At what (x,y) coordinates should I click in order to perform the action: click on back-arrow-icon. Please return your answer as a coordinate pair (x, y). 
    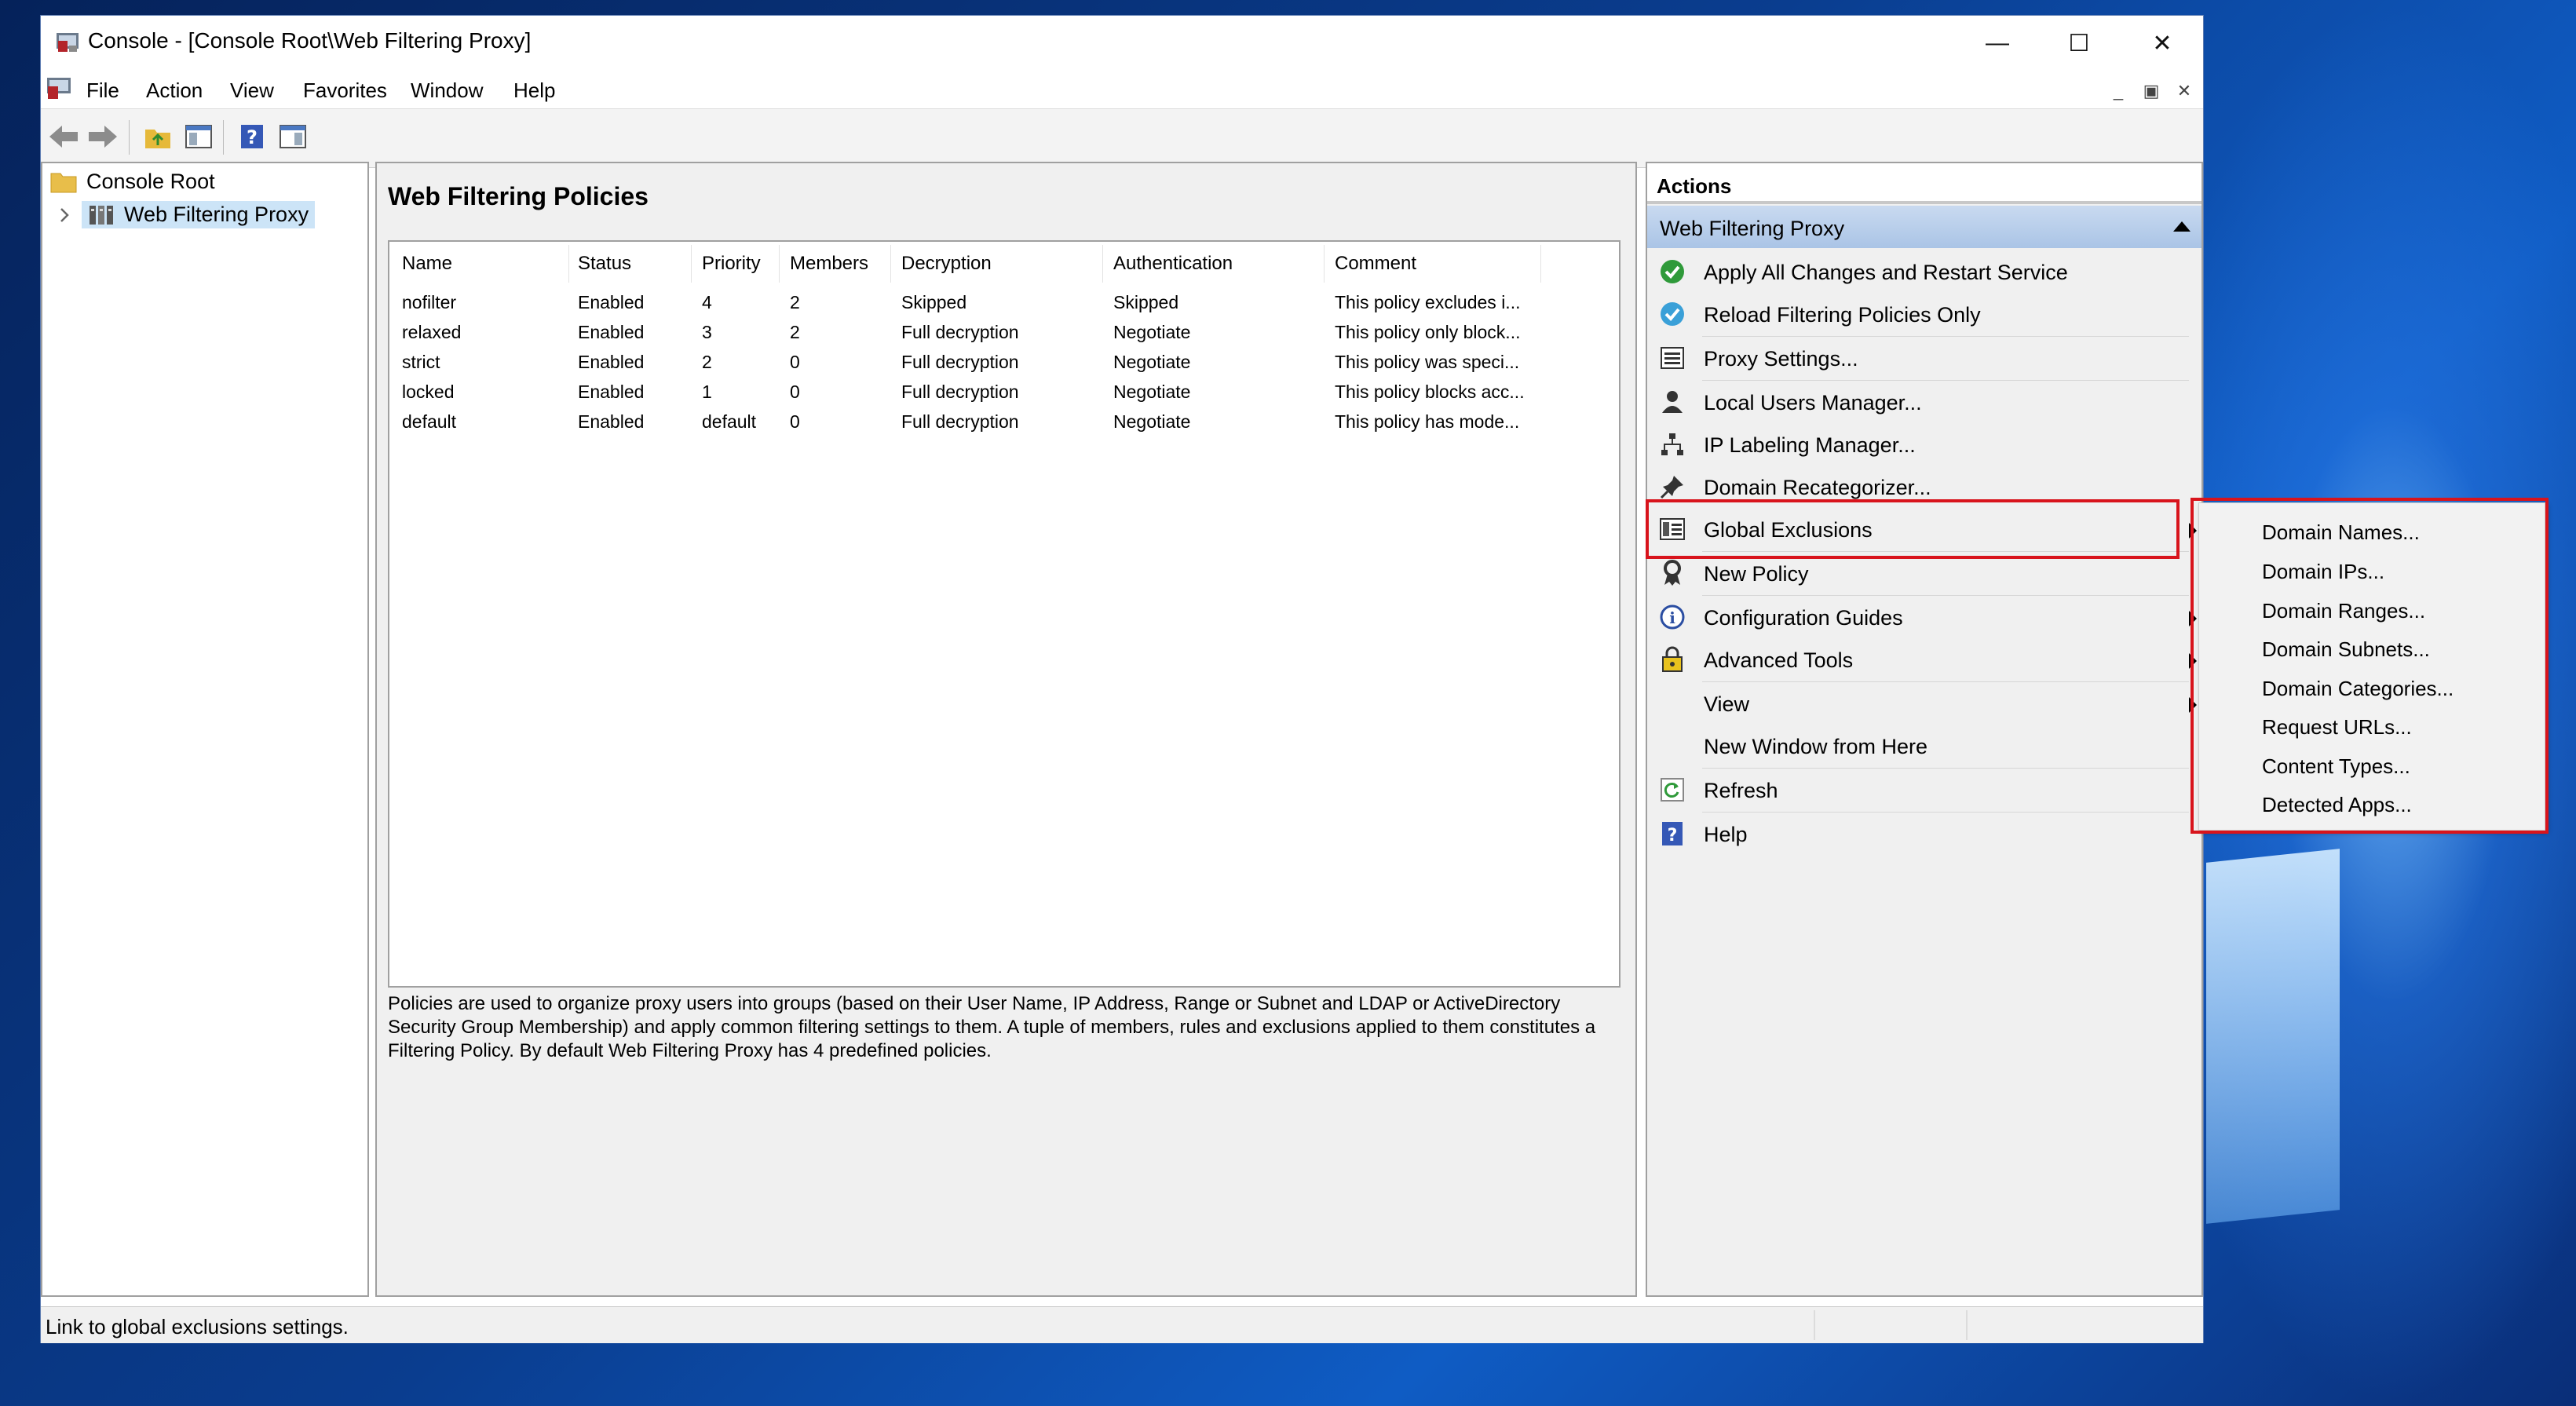
    Looking at the image, I should click on (63, 137).